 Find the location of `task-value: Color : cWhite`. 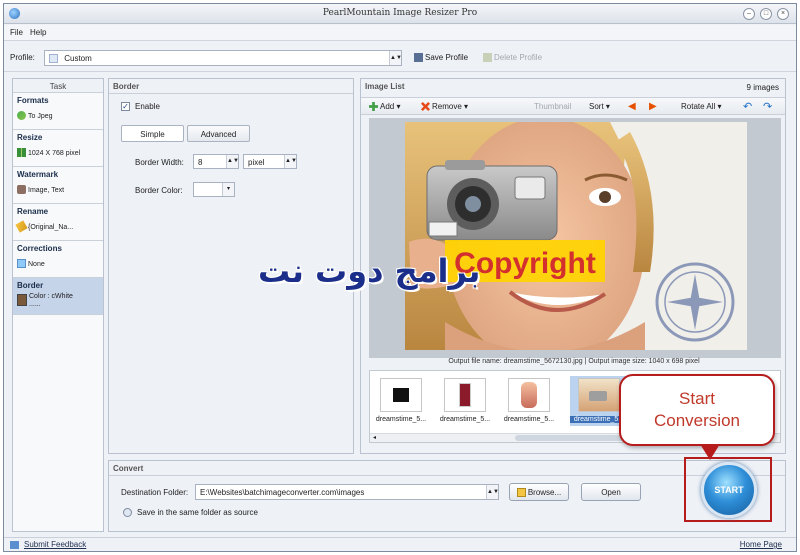

task-value: Color : cWhite is located at coordinates (51, 296).